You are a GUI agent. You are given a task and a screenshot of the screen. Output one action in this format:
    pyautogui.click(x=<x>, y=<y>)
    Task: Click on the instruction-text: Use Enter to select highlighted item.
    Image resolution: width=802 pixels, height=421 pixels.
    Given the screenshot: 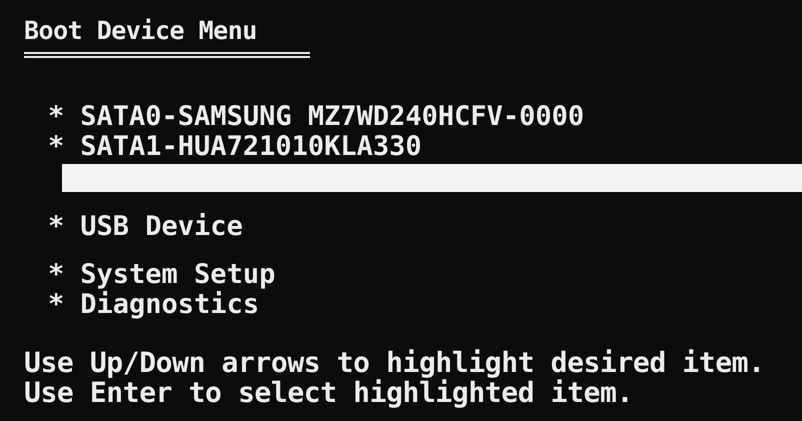 What is the action you would take?
    pyautogui.click(x=329, y=393)
    